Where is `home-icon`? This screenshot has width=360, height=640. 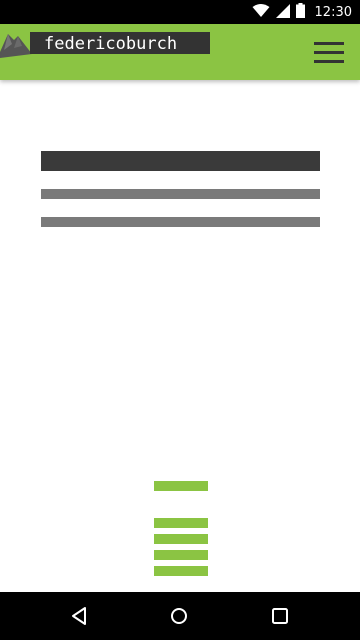 home-icon is located at coordinates (179, 616).